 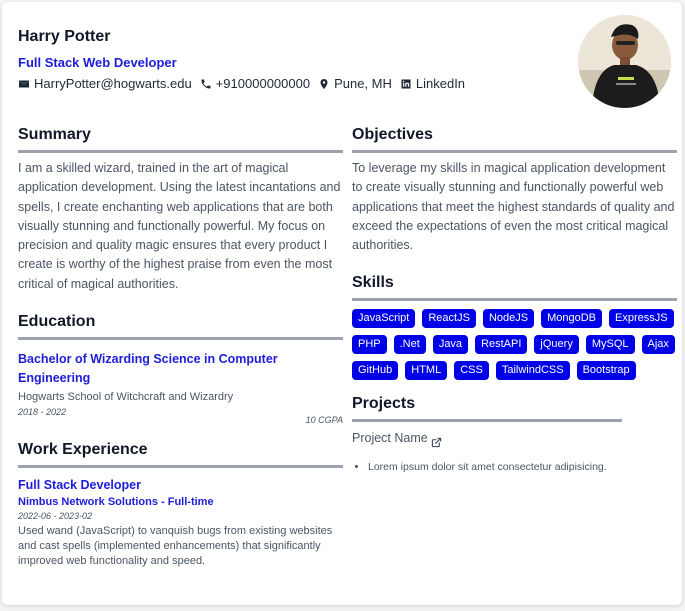 What do you see at coordinates (97, 62) in the screenshot?
I see `candidate-role: Full Stack Web Developer` at bounding box center [97, 62].